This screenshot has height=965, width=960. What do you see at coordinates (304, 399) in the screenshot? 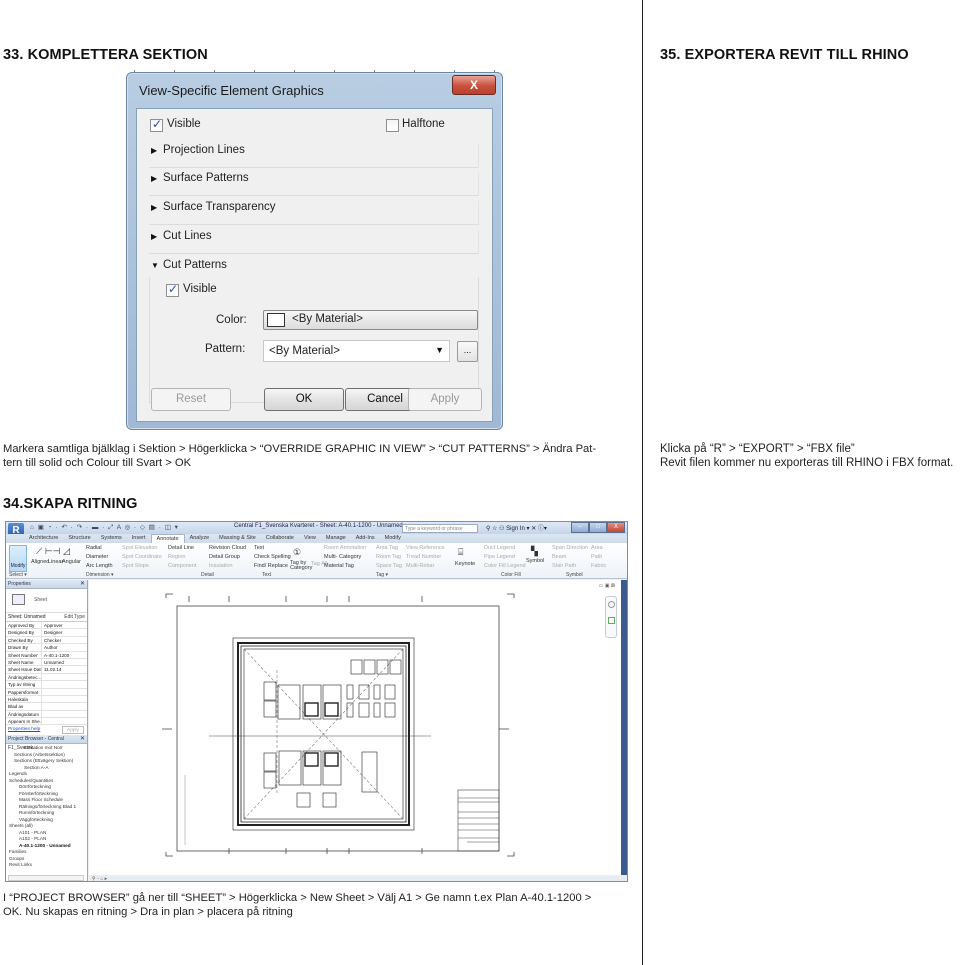
I see `ok-button: OK` at bounding box center [304, 399].